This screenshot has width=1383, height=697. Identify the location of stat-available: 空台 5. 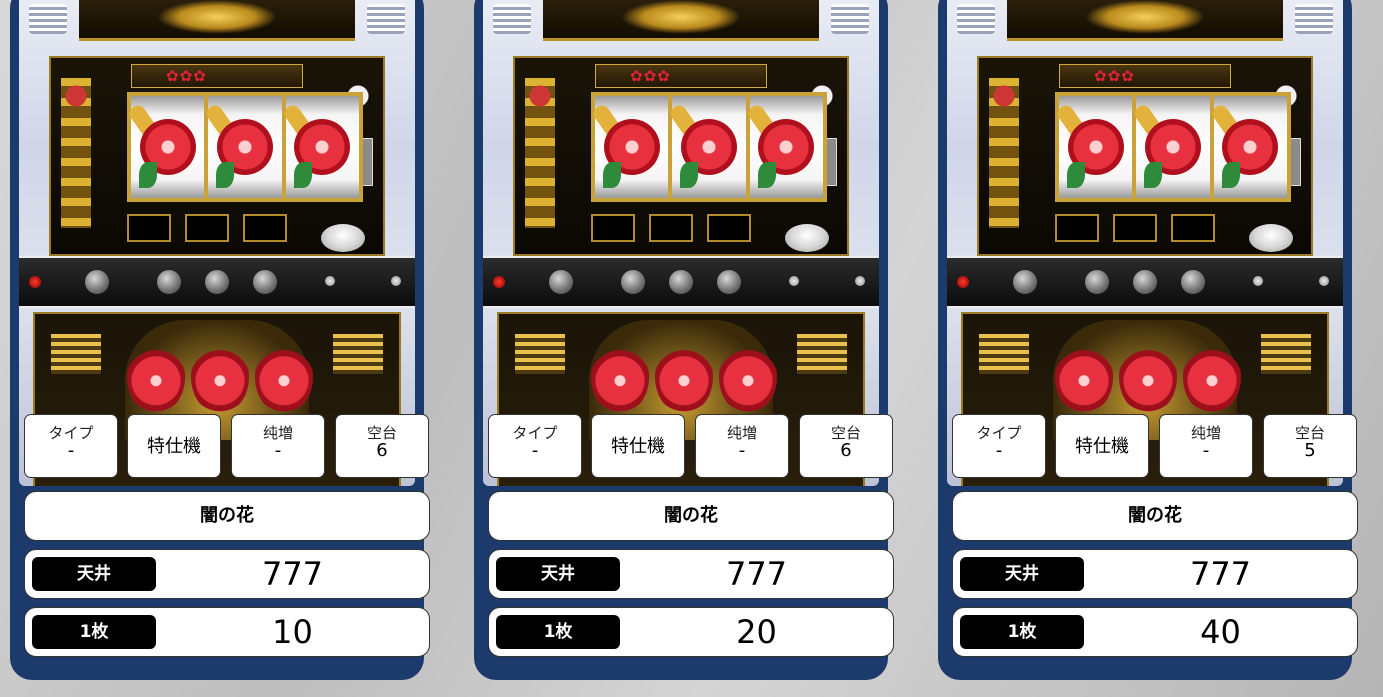
(1310, 446).